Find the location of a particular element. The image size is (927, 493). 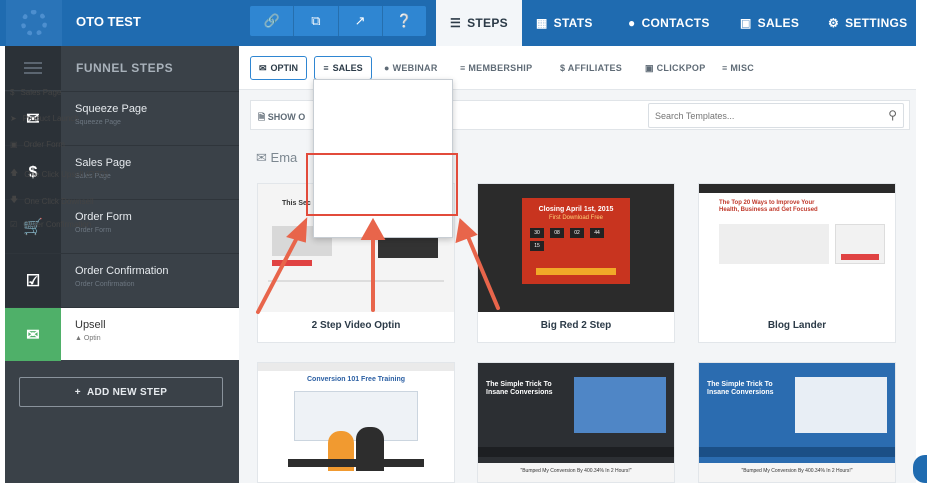

template-card-conversion-training: Conversion 101 Free Training is located at coordinates (356, 422).